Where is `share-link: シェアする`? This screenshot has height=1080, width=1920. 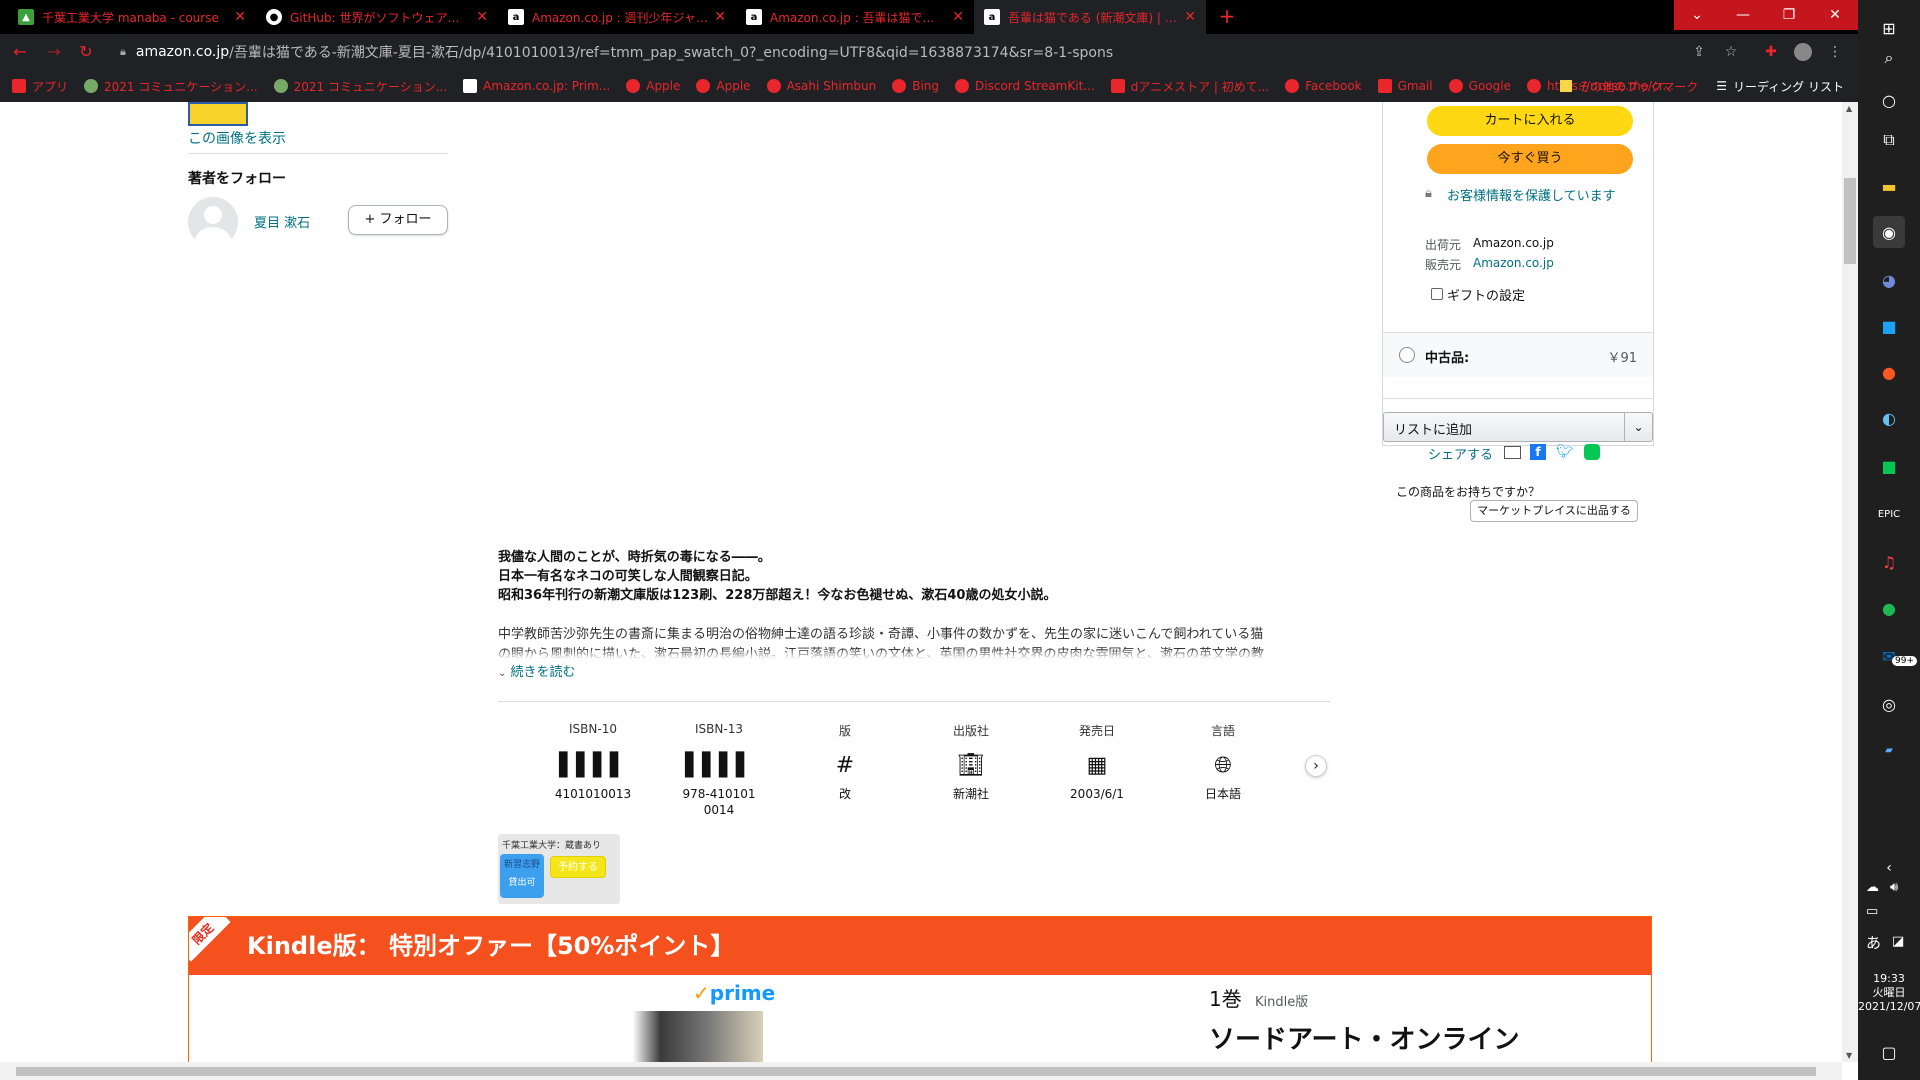 share-link: シェアする is located at coordinates (1460, 453).